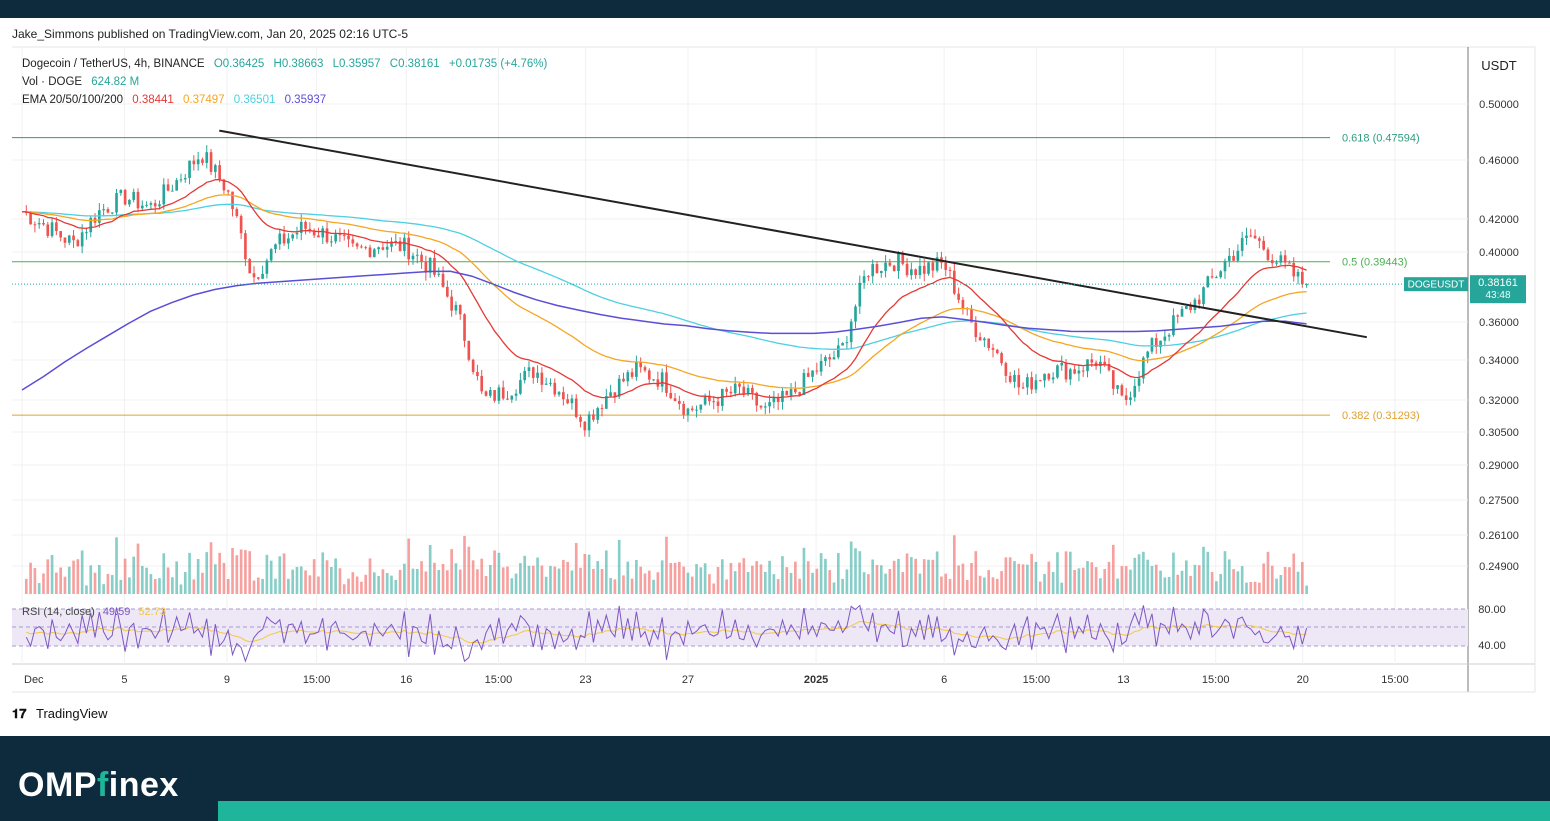 This screenshot has width=1550, height=821. I want to click on ohlc-high: H0.38663, so click(299, 64).